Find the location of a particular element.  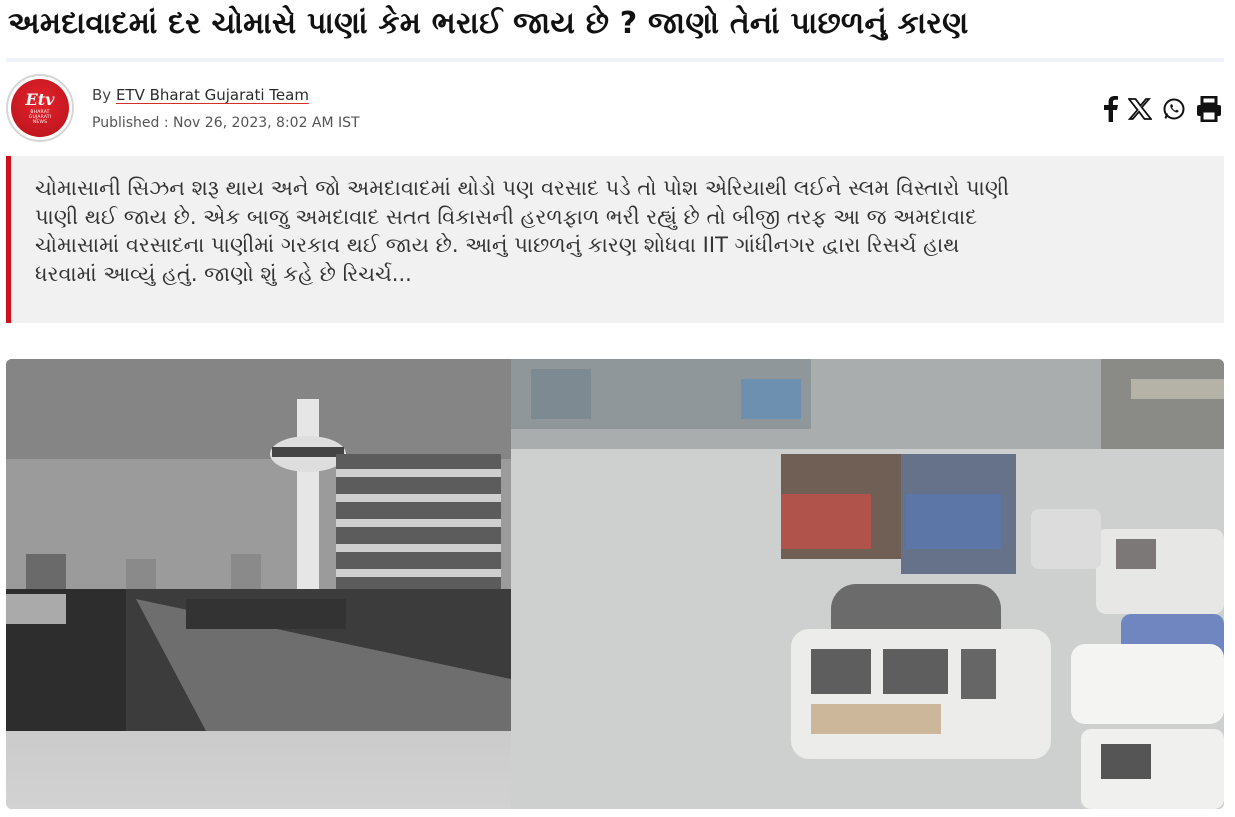

print-icon is located at coordinates (1209, 109).